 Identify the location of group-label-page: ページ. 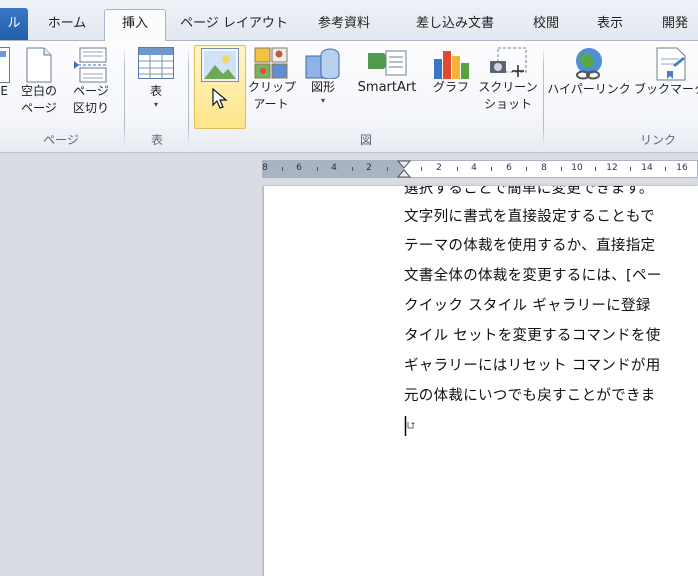
(61, 140).